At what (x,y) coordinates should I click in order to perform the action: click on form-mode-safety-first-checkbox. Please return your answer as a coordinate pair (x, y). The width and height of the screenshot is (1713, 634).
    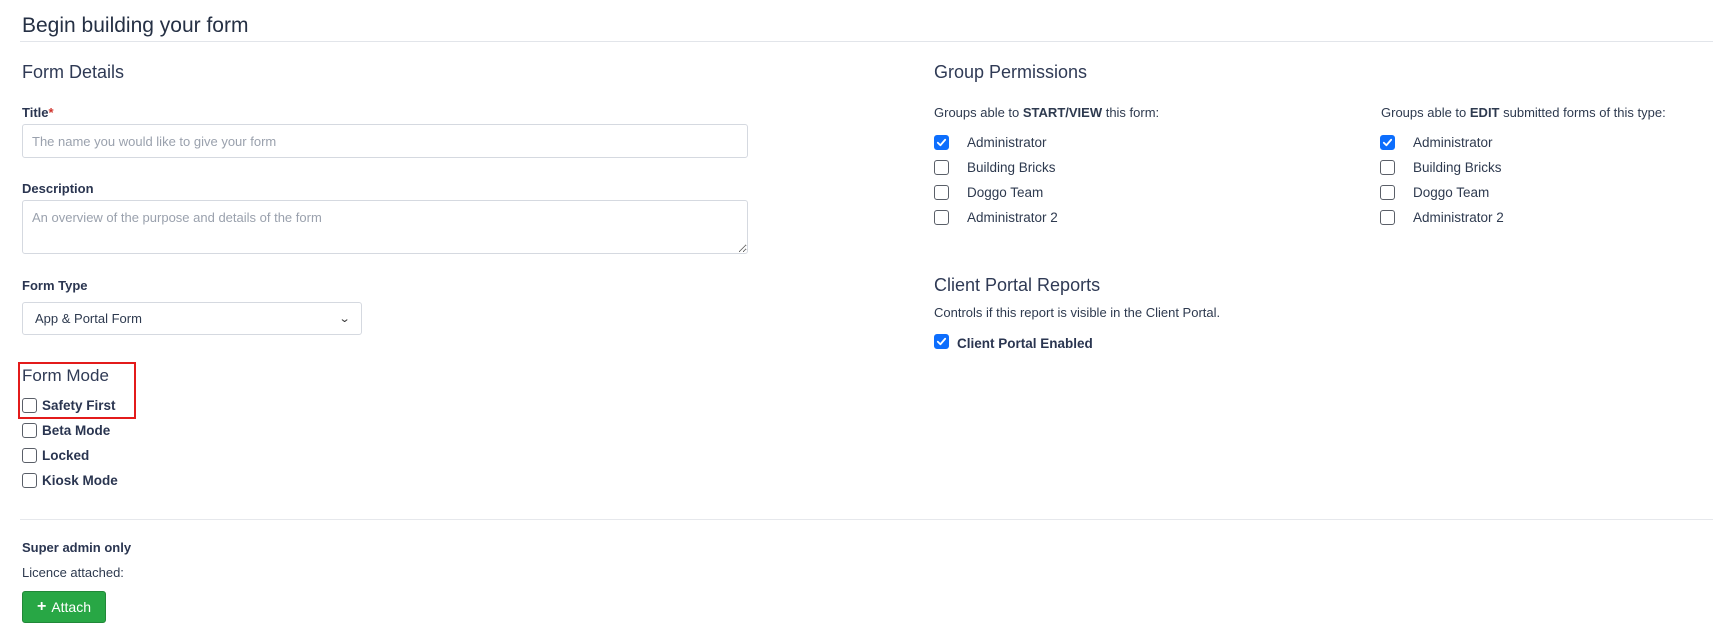
    Looking at the image, I should click on (29, 405).